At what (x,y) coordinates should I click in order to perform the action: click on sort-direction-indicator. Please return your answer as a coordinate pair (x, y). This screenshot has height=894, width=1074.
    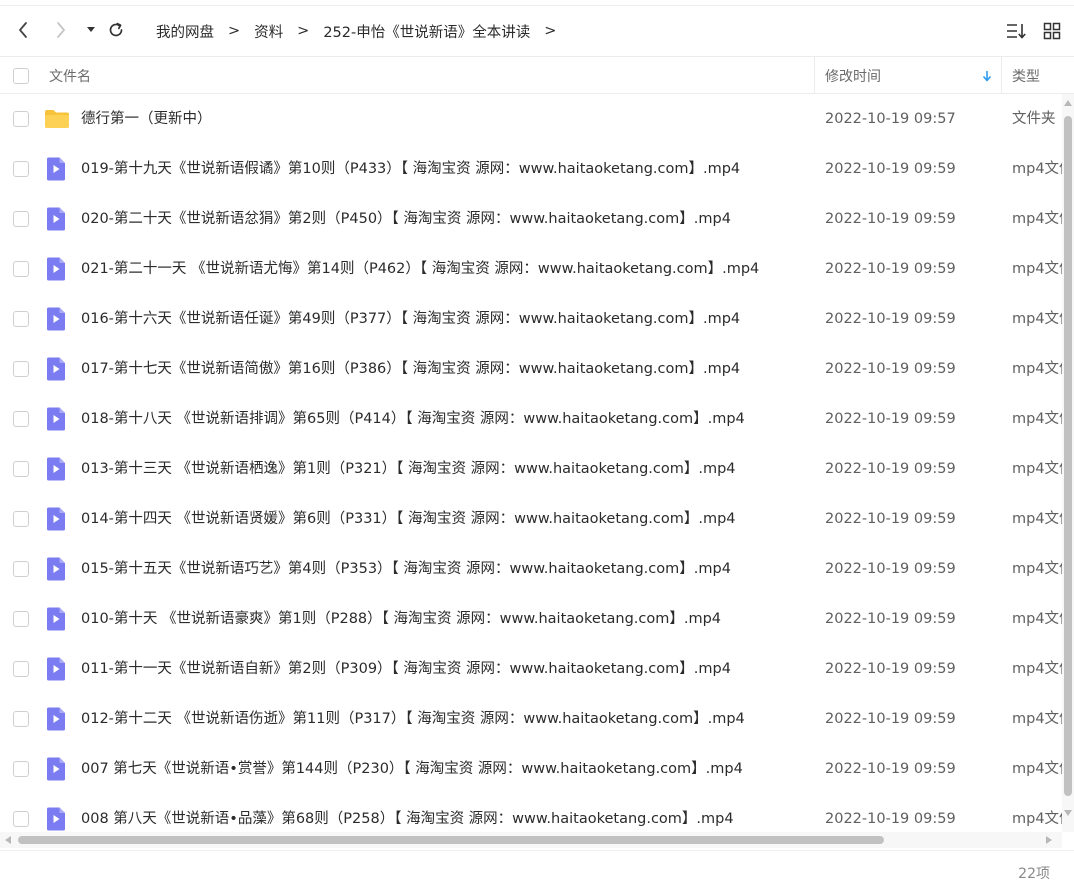
    Looking at the image, I should click on (987, 75).